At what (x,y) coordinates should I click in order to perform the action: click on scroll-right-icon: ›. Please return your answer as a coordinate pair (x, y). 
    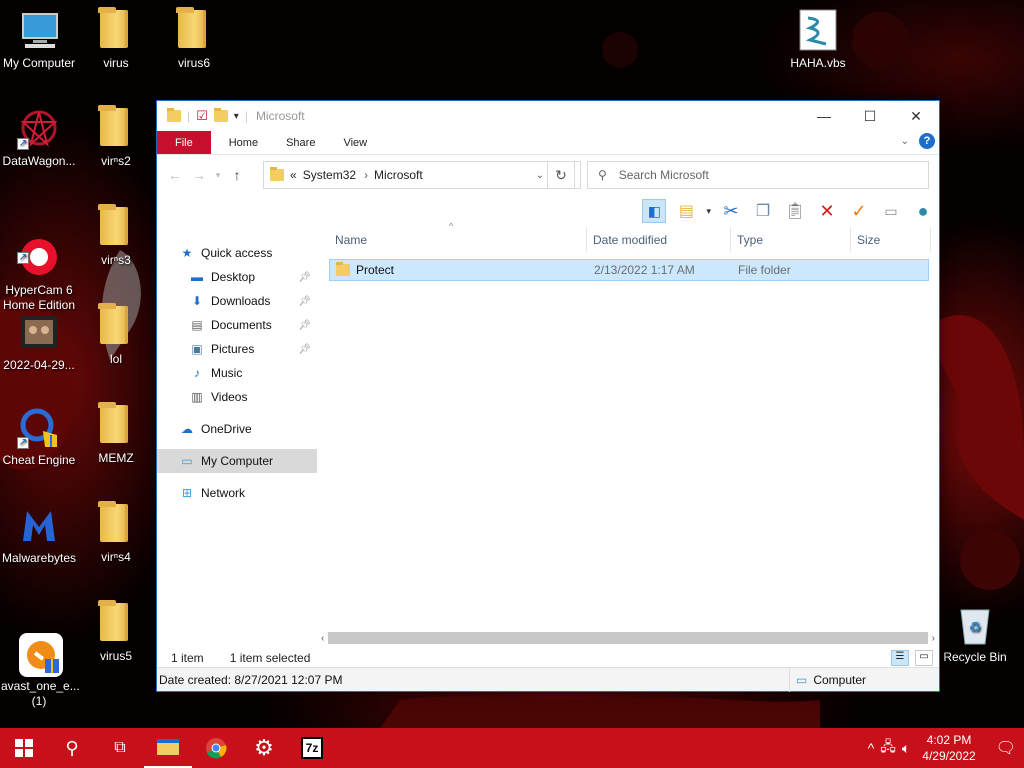
    Looking at the image, I should click on (935, 638).